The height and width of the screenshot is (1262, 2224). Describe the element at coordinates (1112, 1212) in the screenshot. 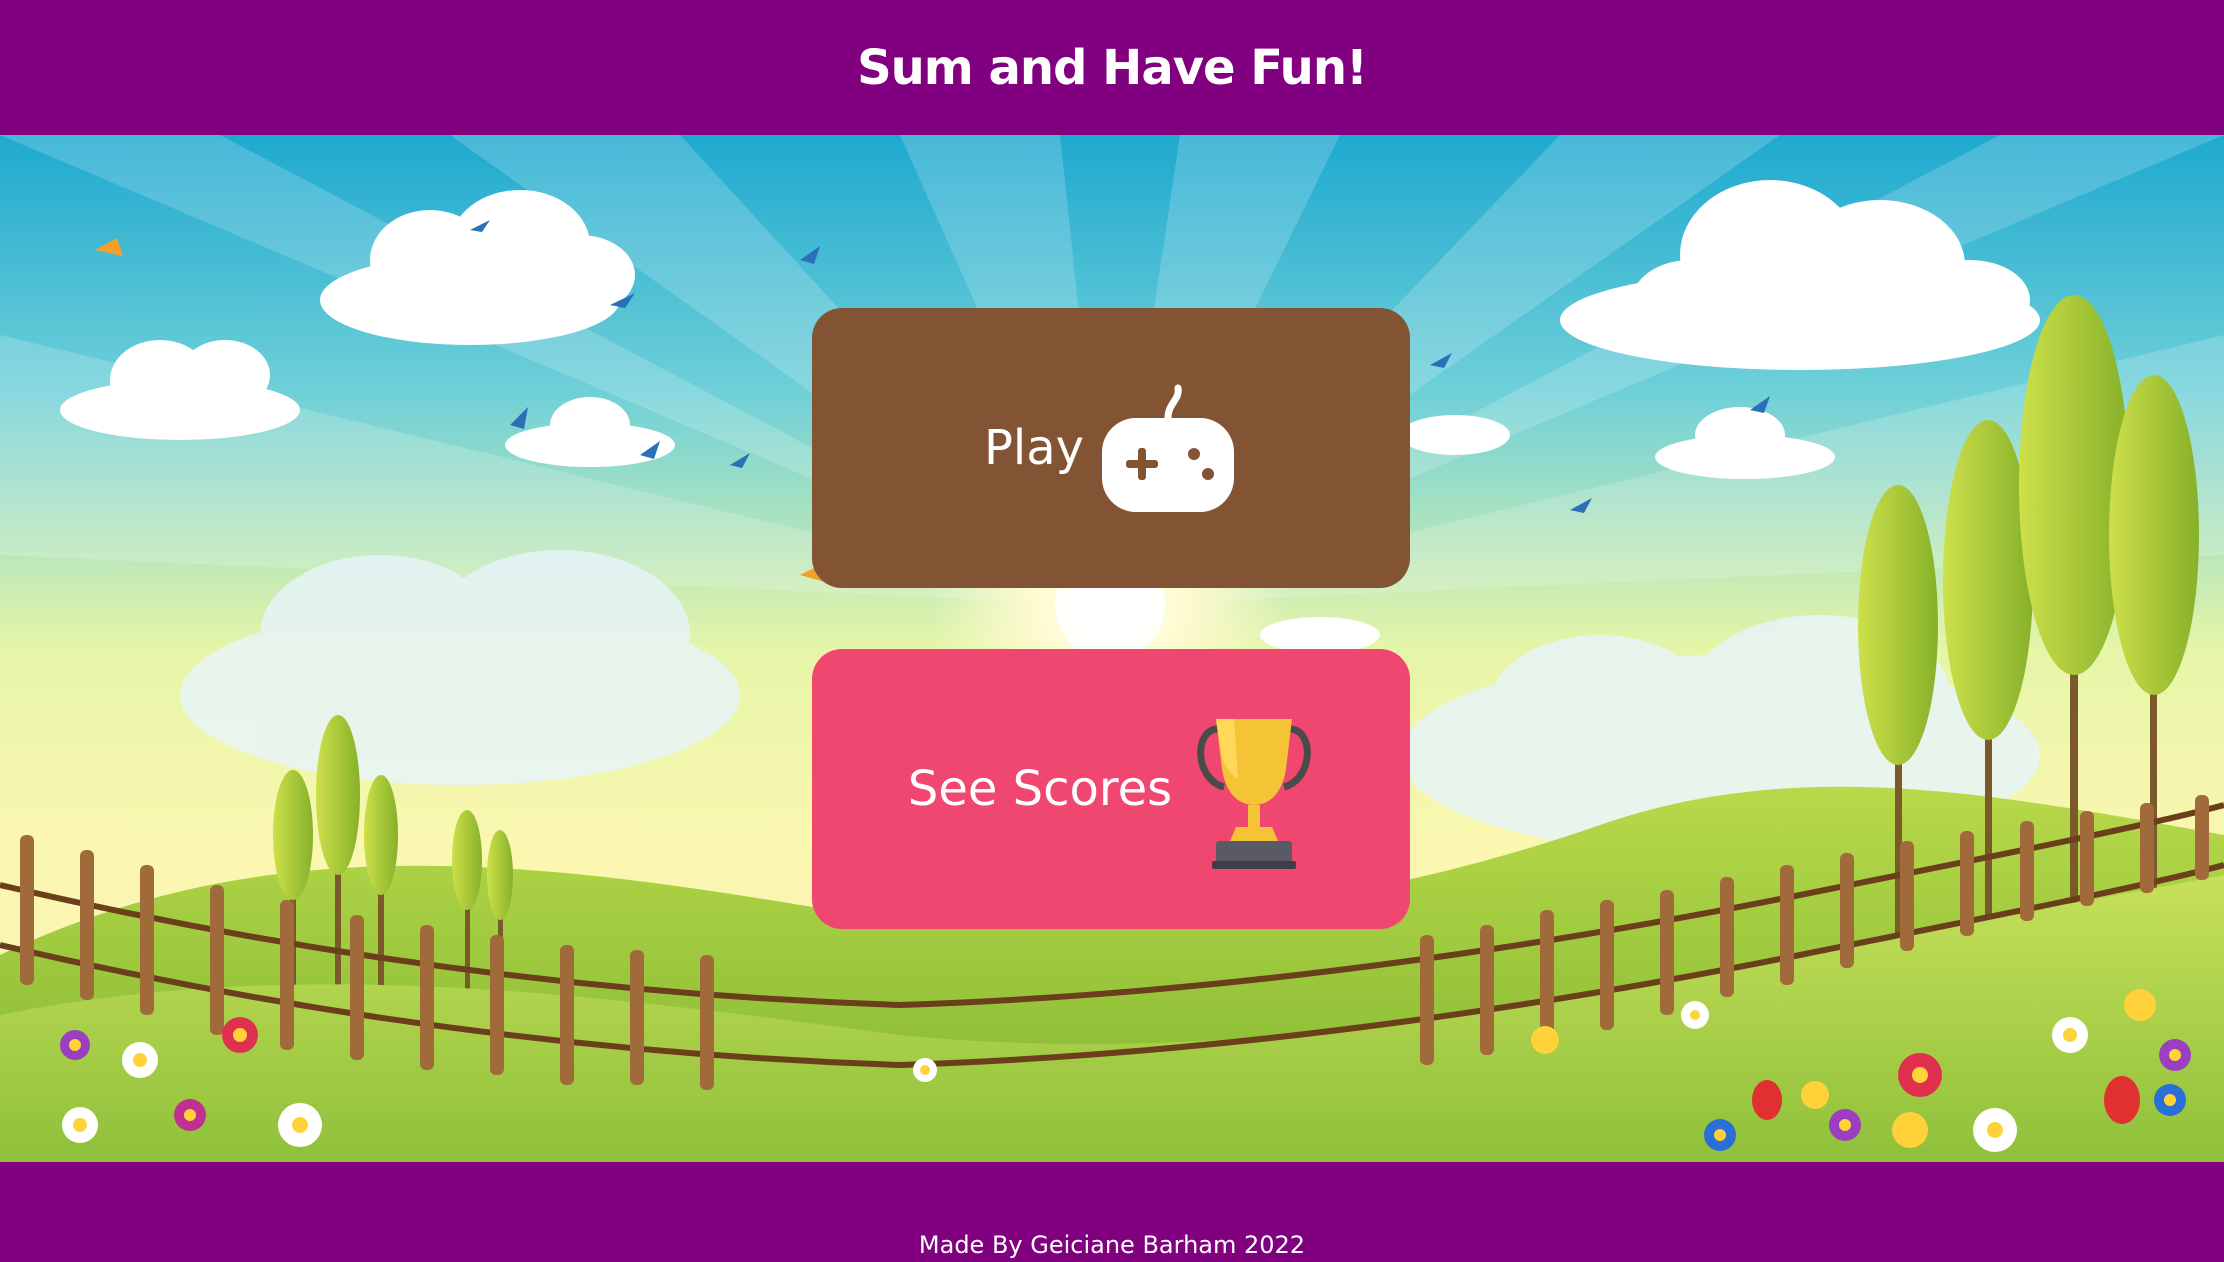

I see `footer-bar: Made By Geiciane Barham 2022` at that location.